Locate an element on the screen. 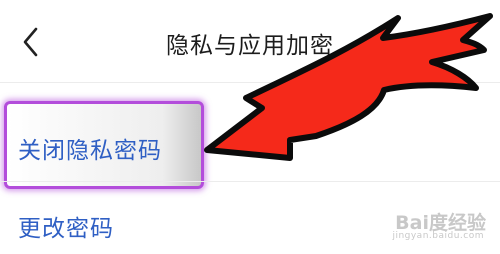 Image resolution: width=500 pixels, height=254 pixels. divider is located at coordinates (250, 181).